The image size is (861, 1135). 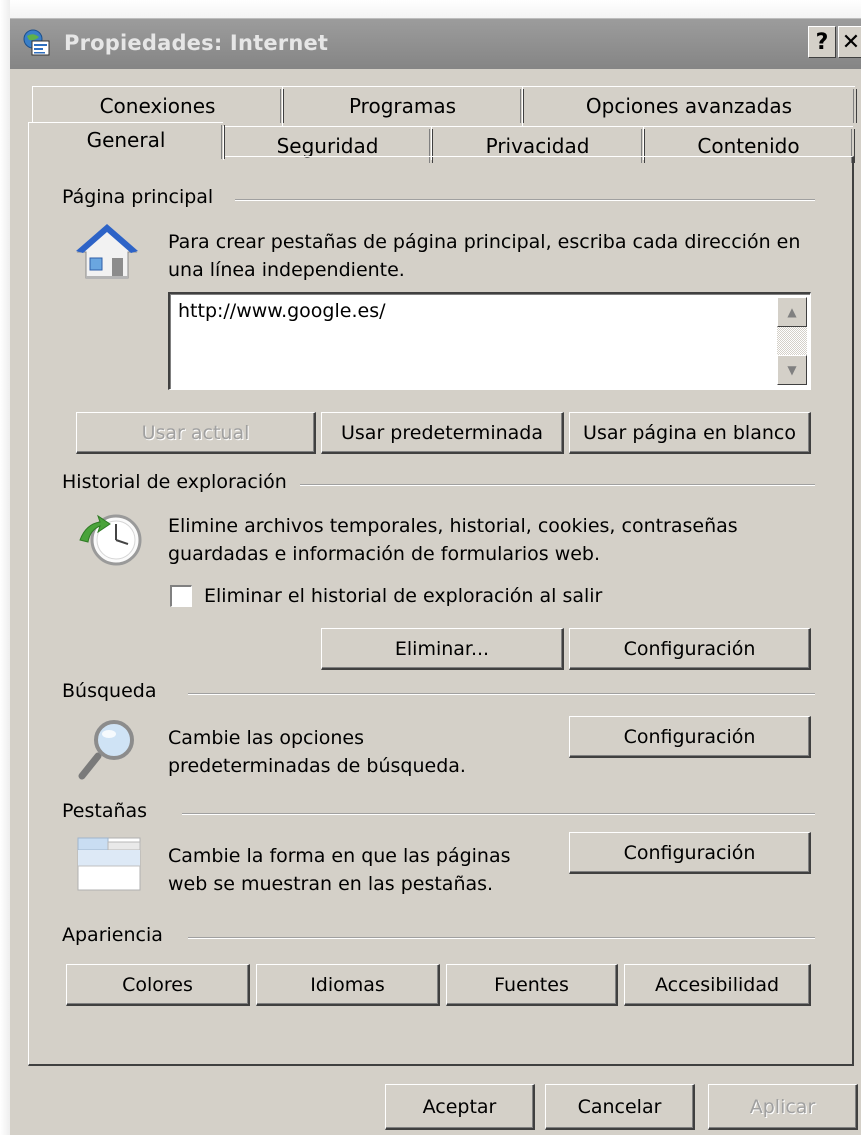 What do you see at coordinates (690, 737) in the screenshot?
I see `search-settings-button: Configuración` at bounding box center [690, 737].